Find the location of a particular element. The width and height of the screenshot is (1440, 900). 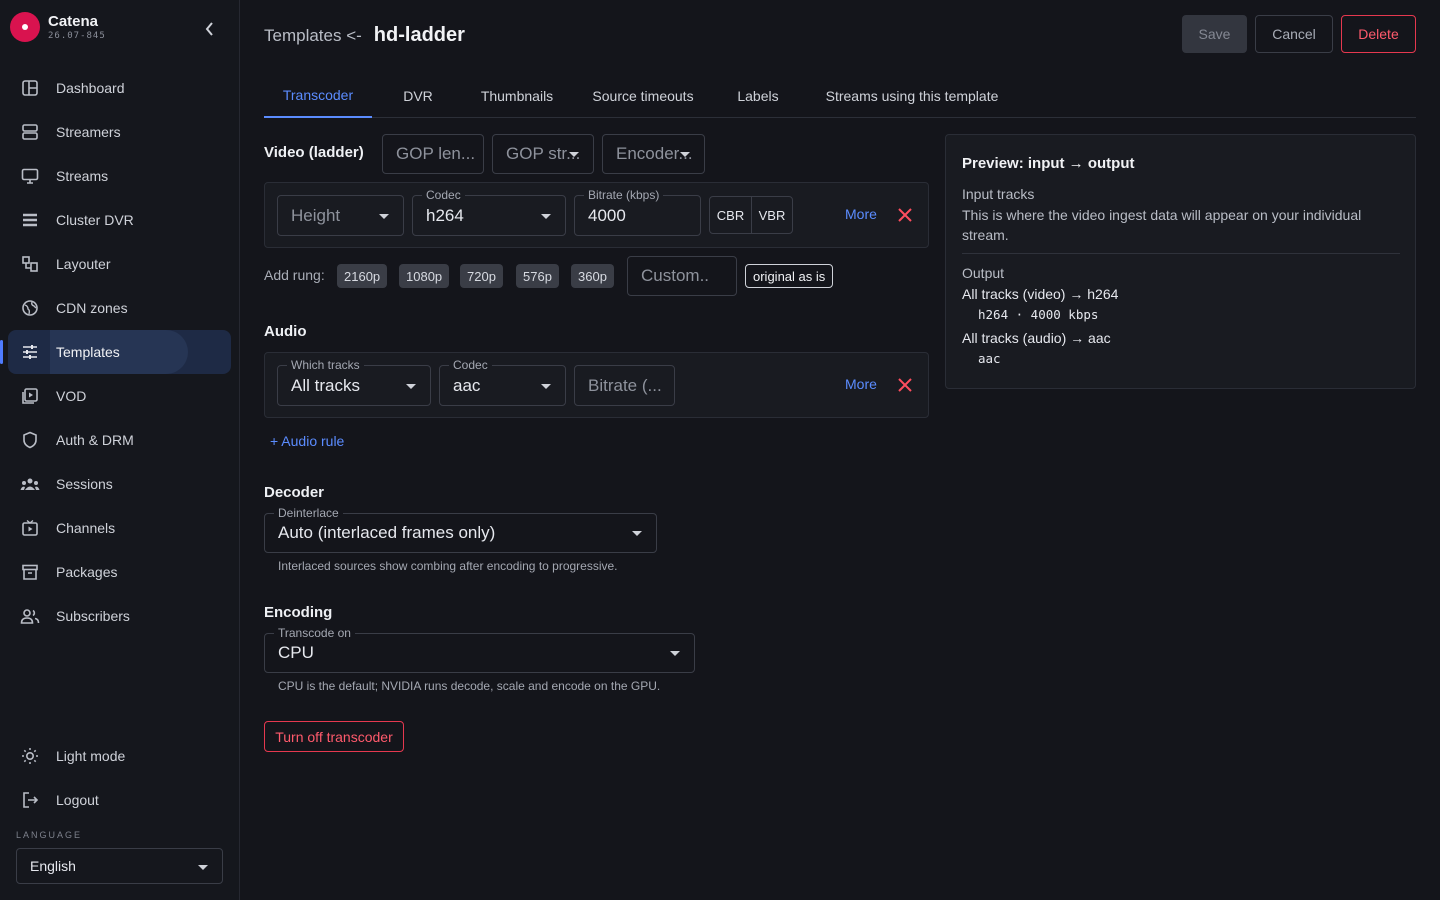

collapse-sidebar-button is located at coordinates (210, 29).